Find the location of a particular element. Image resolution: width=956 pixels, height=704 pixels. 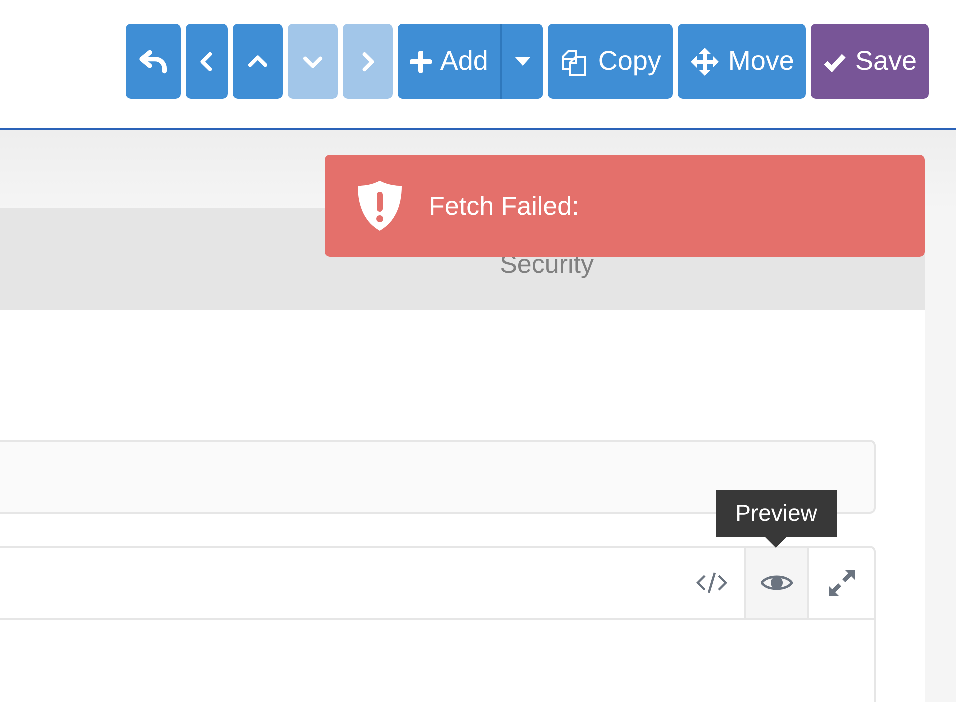

tooltip: Preview is located at coordinates (777, 513).